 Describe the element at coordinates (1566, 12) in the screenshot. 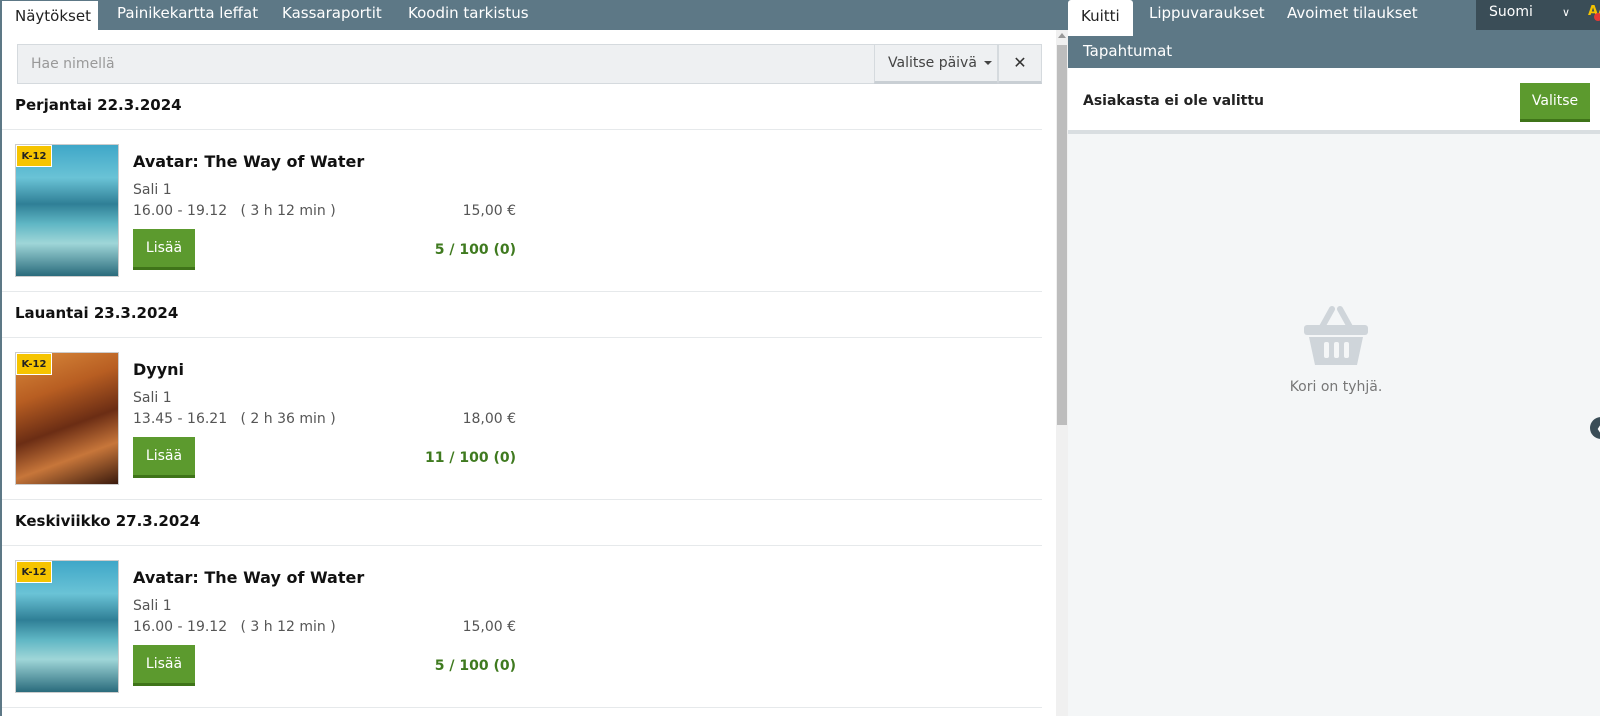

I see `chevron-down-icon: ∨` at that location.